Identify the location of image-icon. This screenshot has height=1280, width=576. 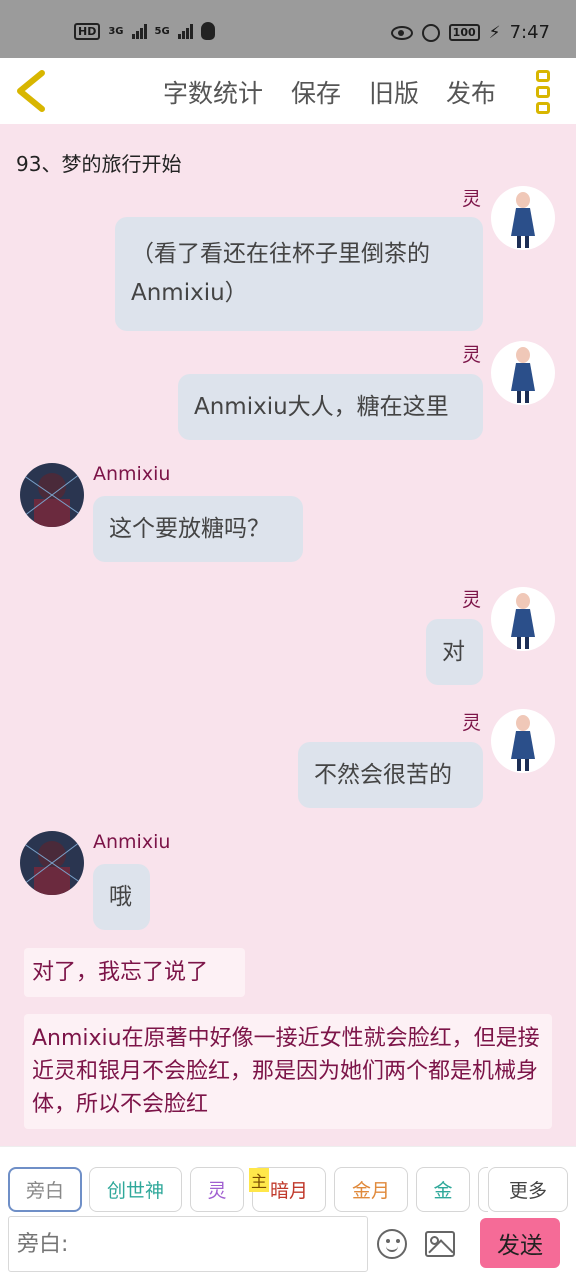
(440, 1244).